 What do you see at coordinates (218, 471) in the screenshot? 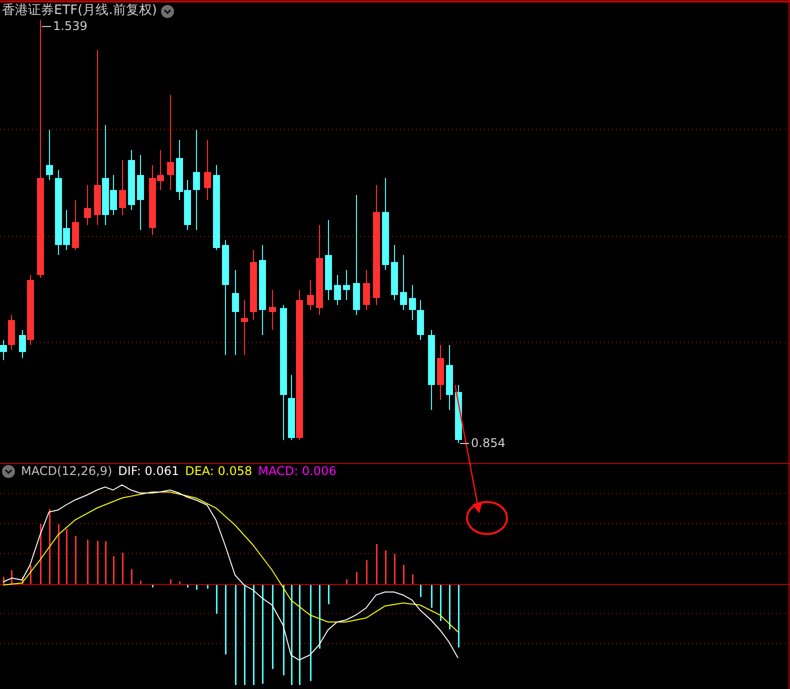
I see `indicator-value: DEA: 0.058` at bounding box center [218, 471].